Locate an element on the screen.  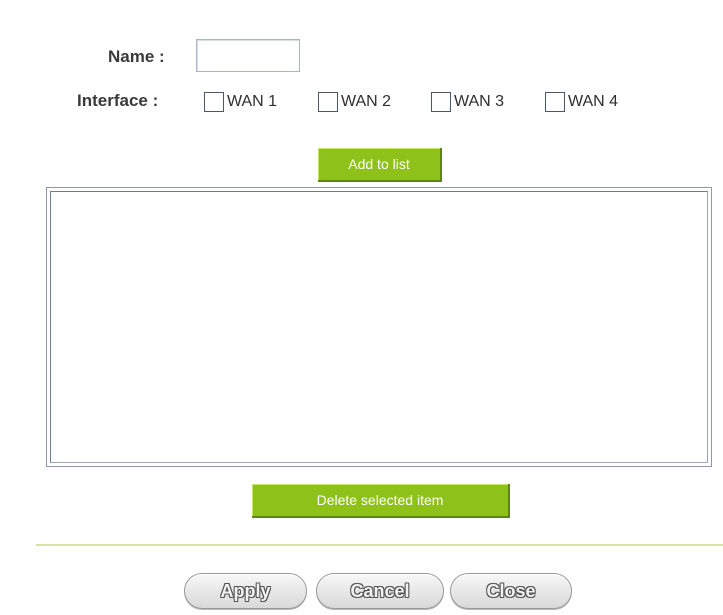
delete-selected-item-button: Delete selected item is located at coordinates (381, 501).